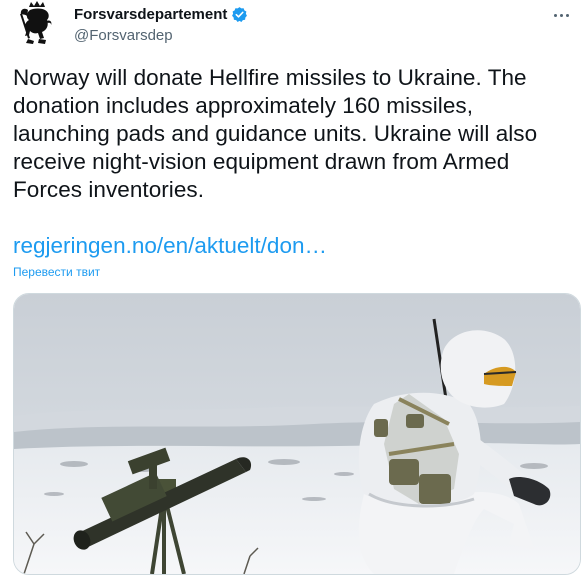 This screenshot has width=588, height=575. What do you see at coordinates (240, 15) in the screenshot?
I see `verified-badge-icon` at bounding box center [240, 15].